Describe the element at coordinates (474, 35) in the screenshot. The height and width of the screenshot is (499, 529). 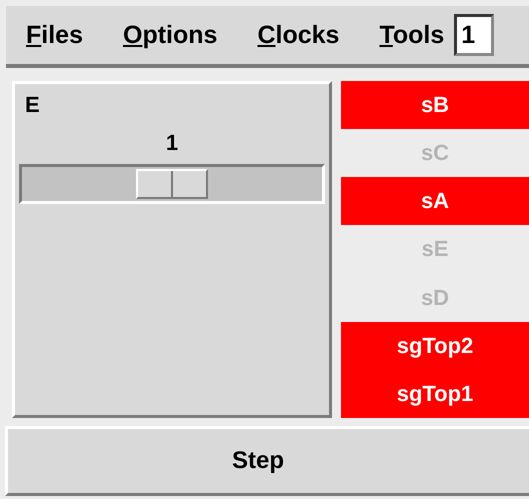
I see `input-field: 1` at that location.